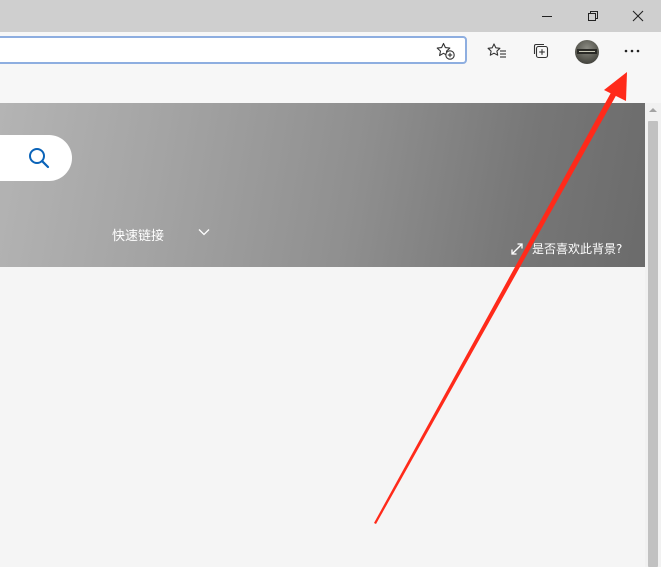  I want to click on minimize-button, so click(547, 16).